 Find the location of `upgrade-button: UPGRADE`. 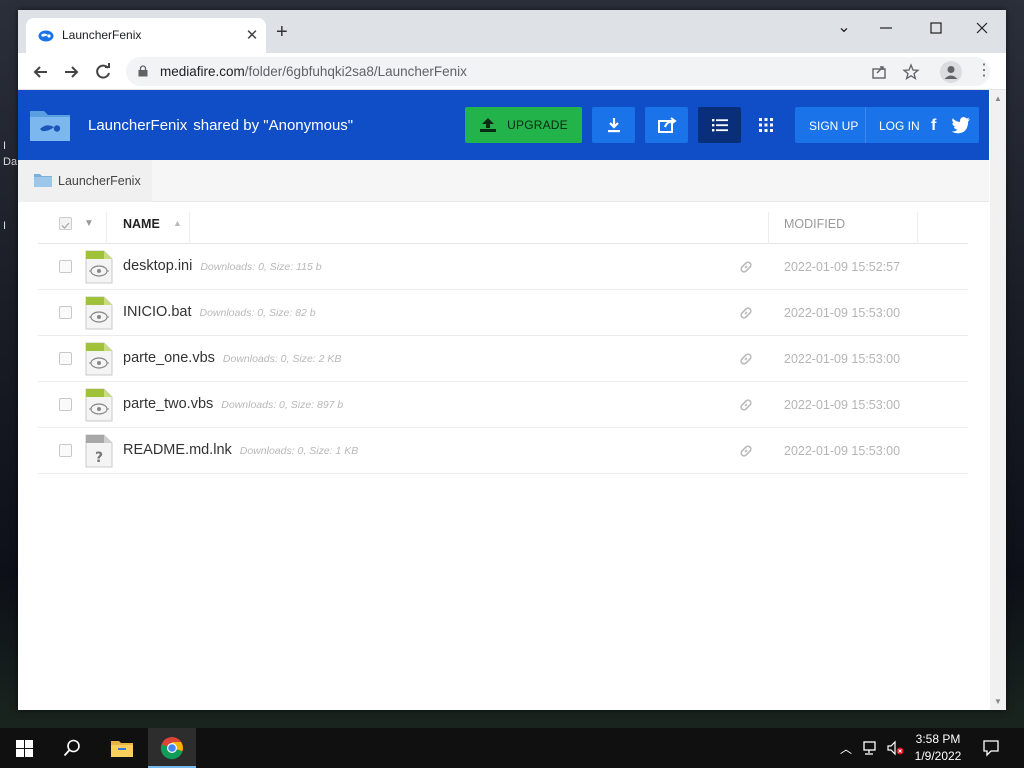

upgrade-button: UPGRADE is located at coordinates (523, 125).